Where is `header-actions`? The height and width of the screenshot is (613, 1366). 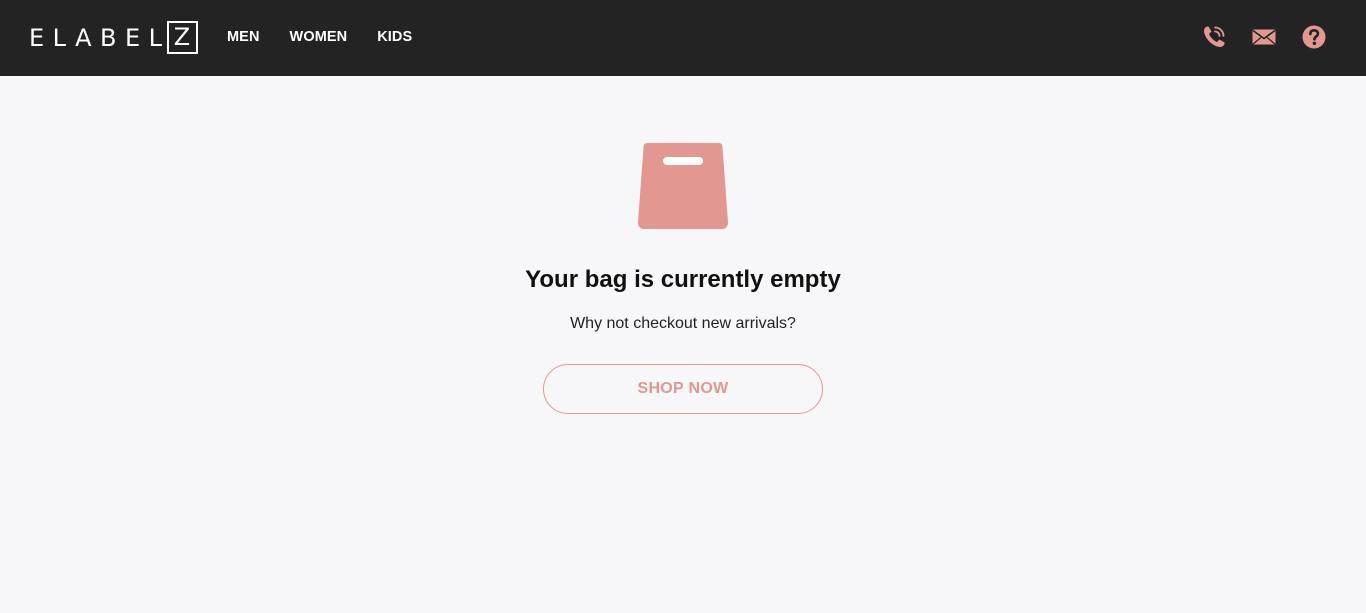 header-actions is located at coordinates (1253, 37).